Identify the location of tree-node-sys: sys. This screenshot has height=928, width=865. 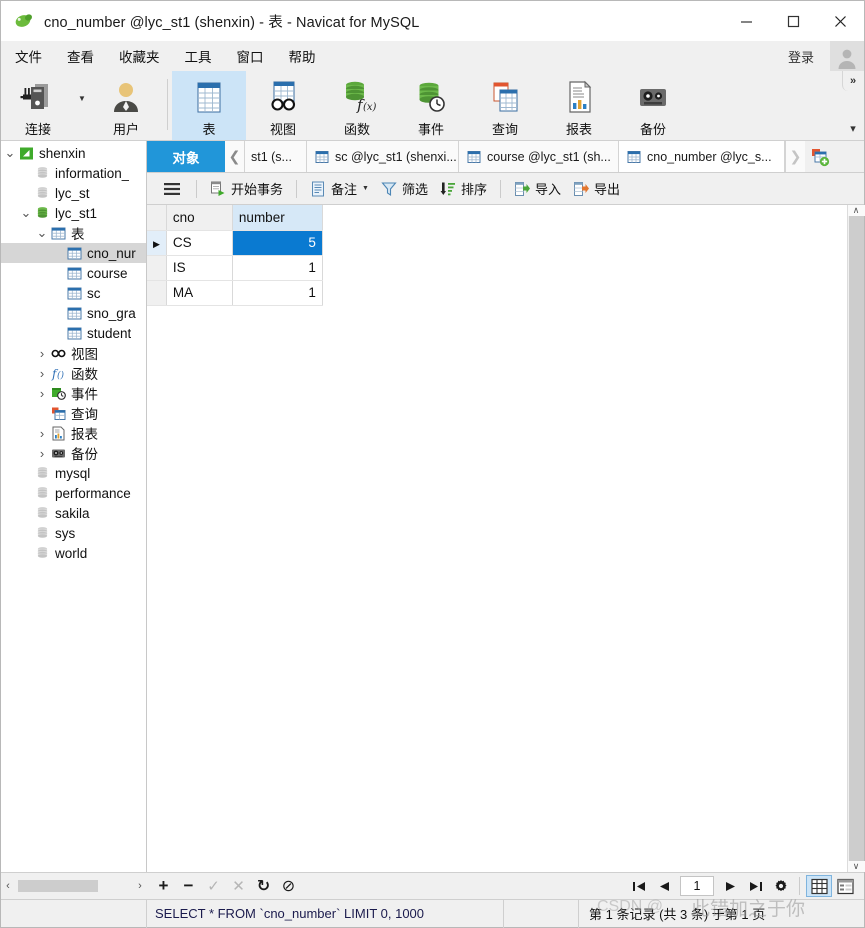
(73, 533).